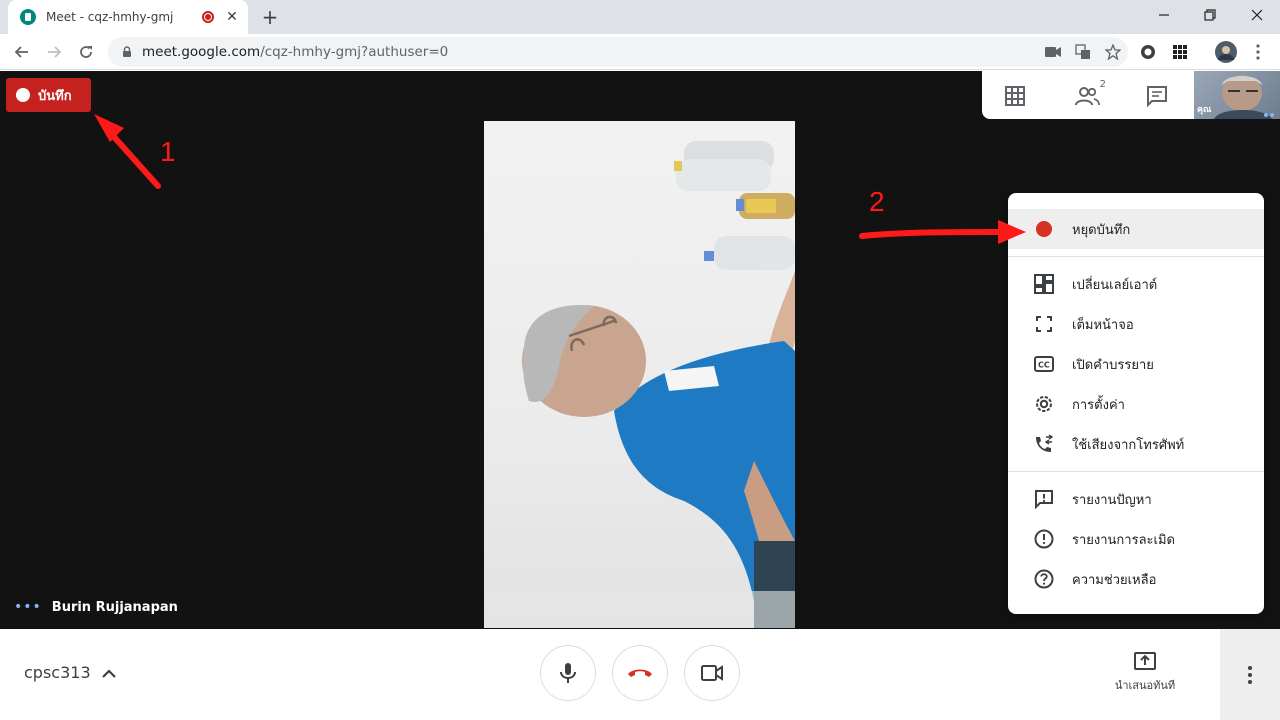 Image resolution: width=1280 pixels, height=720 pixels. What do you see at coordinates (86, 52) in the screenshot?
I see `reload-icon` at bounding box center [86, 52].